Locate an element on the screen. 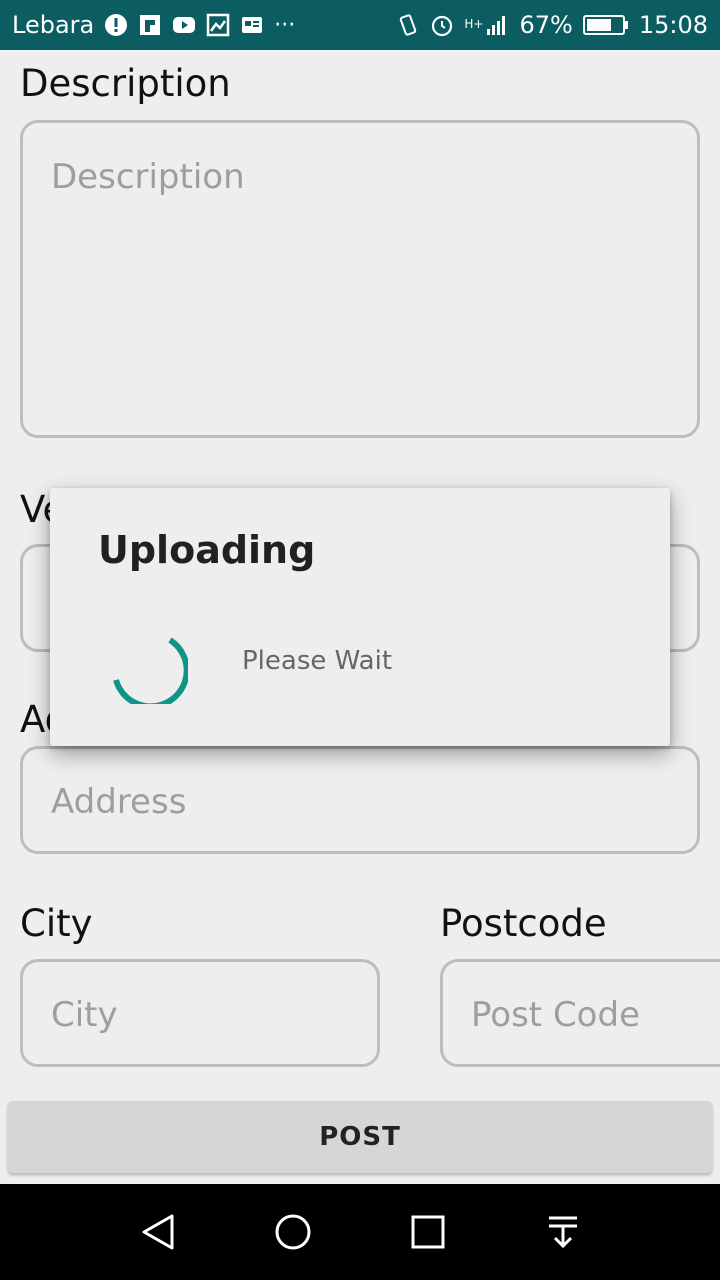 The height and width of the screenshot is (1280, 720). carrier-name: Lebara is located at coordinates (53, 25).